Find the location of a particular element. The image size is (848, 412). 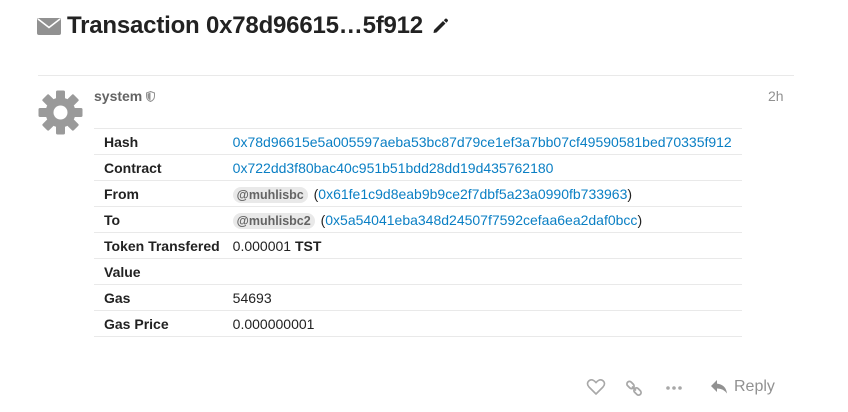

shield-icon is located at coordinates (151, 96).